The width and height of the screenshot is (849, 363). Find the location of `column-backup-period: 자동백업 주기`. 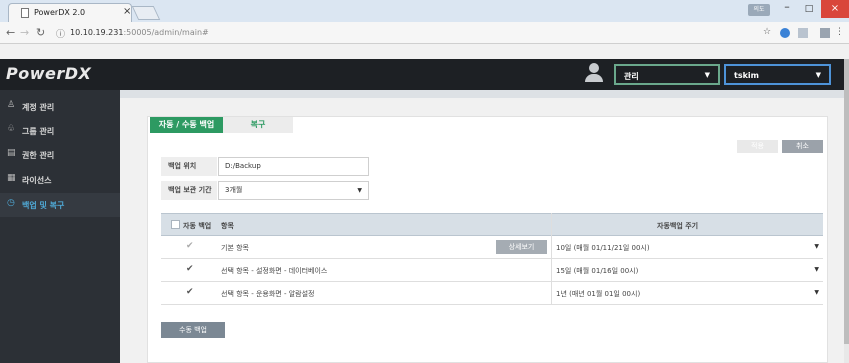

column-backup-period: 자동백업 주기 is located at coordinates (678, 226).